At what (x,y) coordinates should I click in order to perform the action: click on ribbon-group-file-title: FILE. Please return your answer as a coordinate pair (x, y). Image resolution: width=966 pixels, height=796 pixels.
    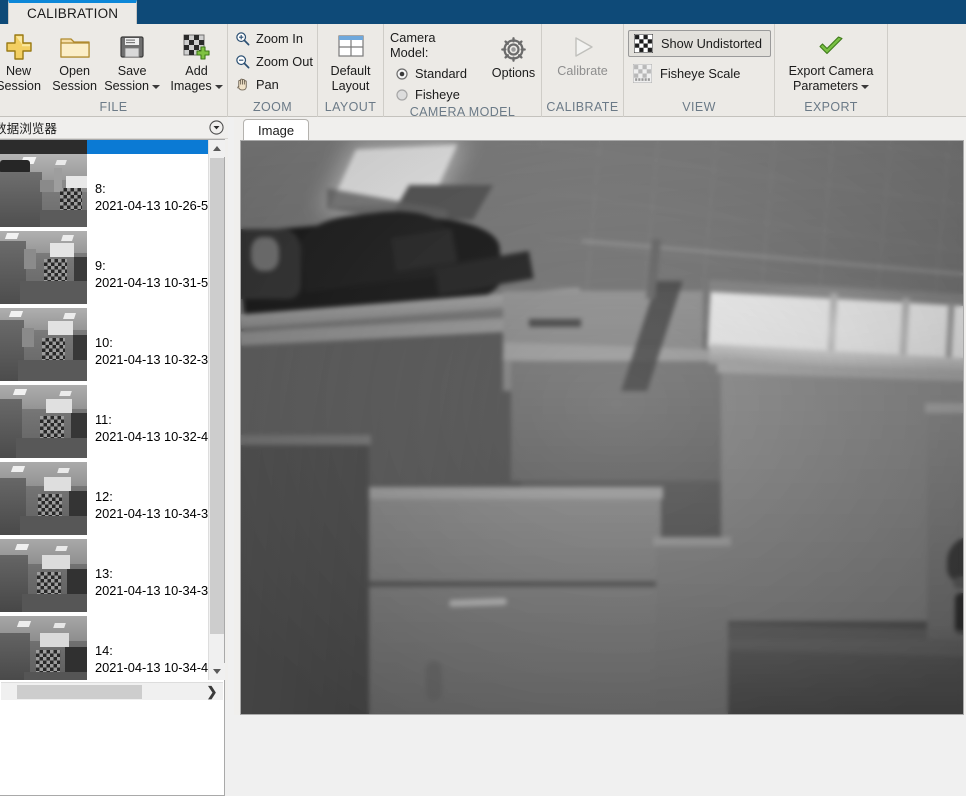
    Looking at the image, I should click on (113, 107).